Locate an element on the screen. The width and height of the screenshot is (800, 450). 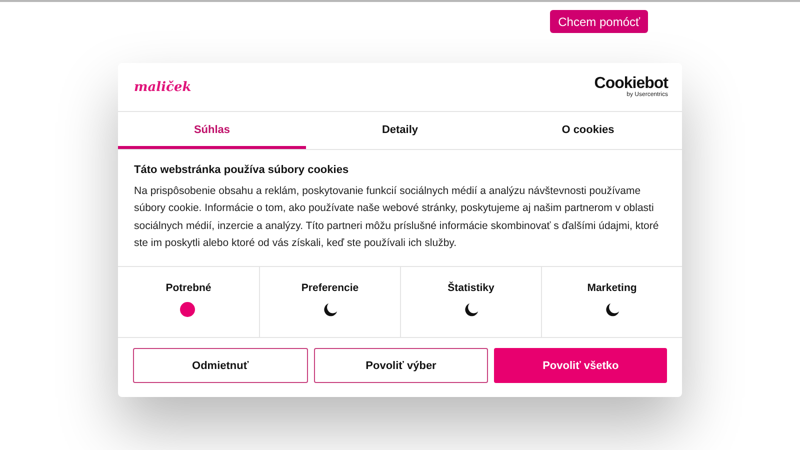
description: Na prispôsobenie obsahu a reklám, poskytovanie funkcií sociálnych médií a analýzu návštevnosti používame súbory cookie. Informácie o tom, ako používate naše webové stránky, poskytujeme aj našim partnerom v oblasti sociálnych médií, inzercie a analýzy. Títo partneri môžu príslušné informácie skombinovať s ďalšími údajmi, ktoré ste im poskytli alebo ktoré od vás získali, keď ste používali ich služby. is located at coordinates (397, 217).